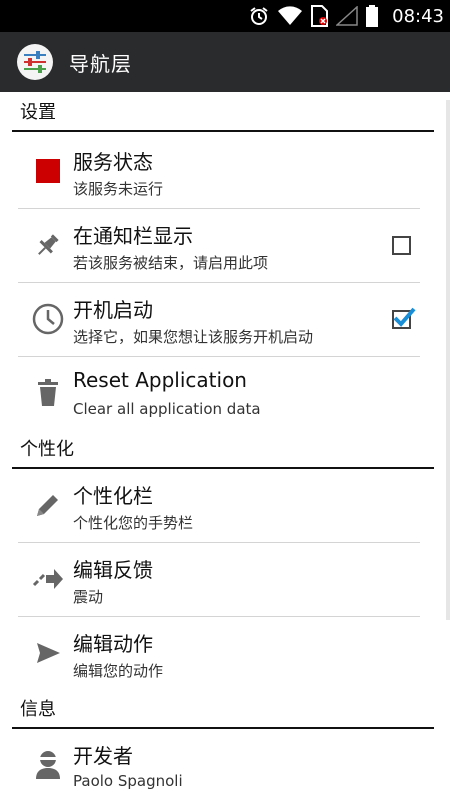  What do you see at coordinates (113, 570) in the screenshot?
I see `pref-title: 编辑反馈` at bounding box center [113, 570].